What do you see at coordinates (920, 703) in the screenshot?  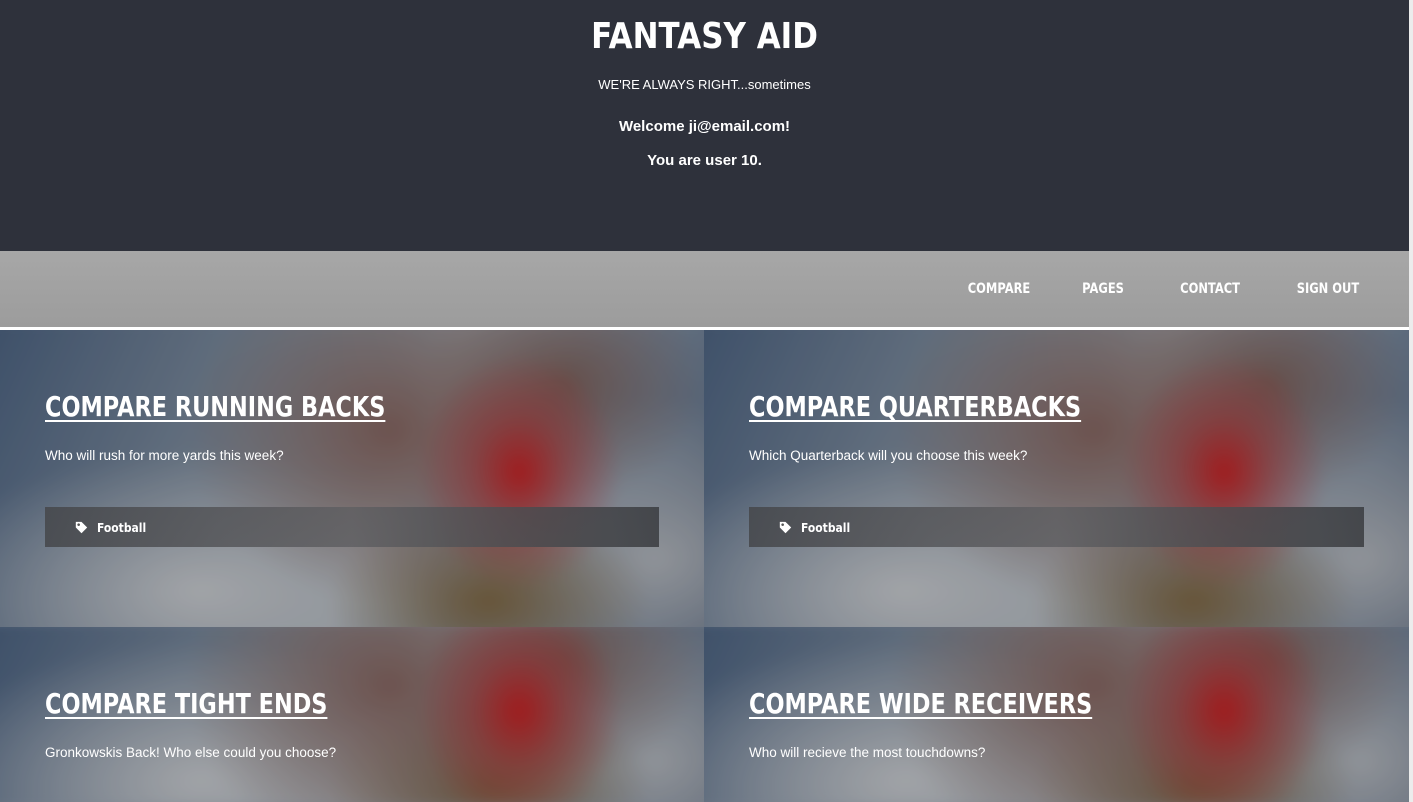 I see `tile-title: COMPARE WIDE RECEIVERS` at bounding box center [920, 703].